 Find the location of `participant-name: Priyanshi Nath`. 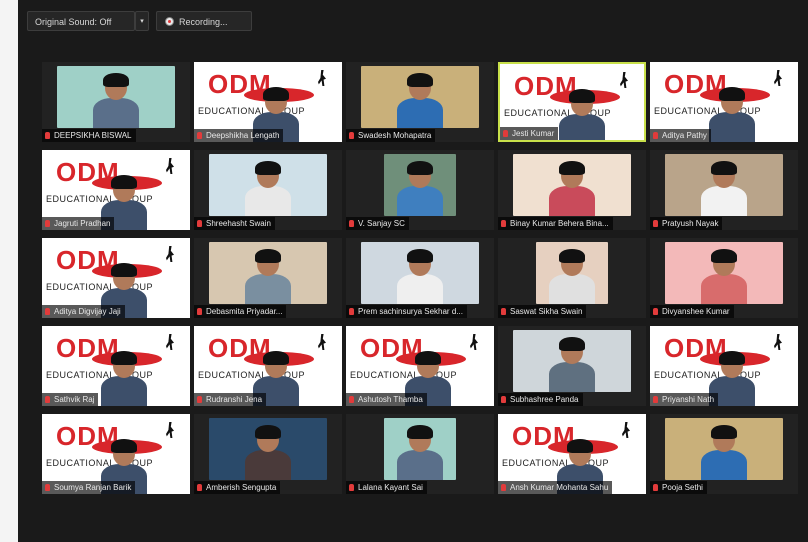

participant-name: Priyanshi Nath is located at coordinates (688, 399).